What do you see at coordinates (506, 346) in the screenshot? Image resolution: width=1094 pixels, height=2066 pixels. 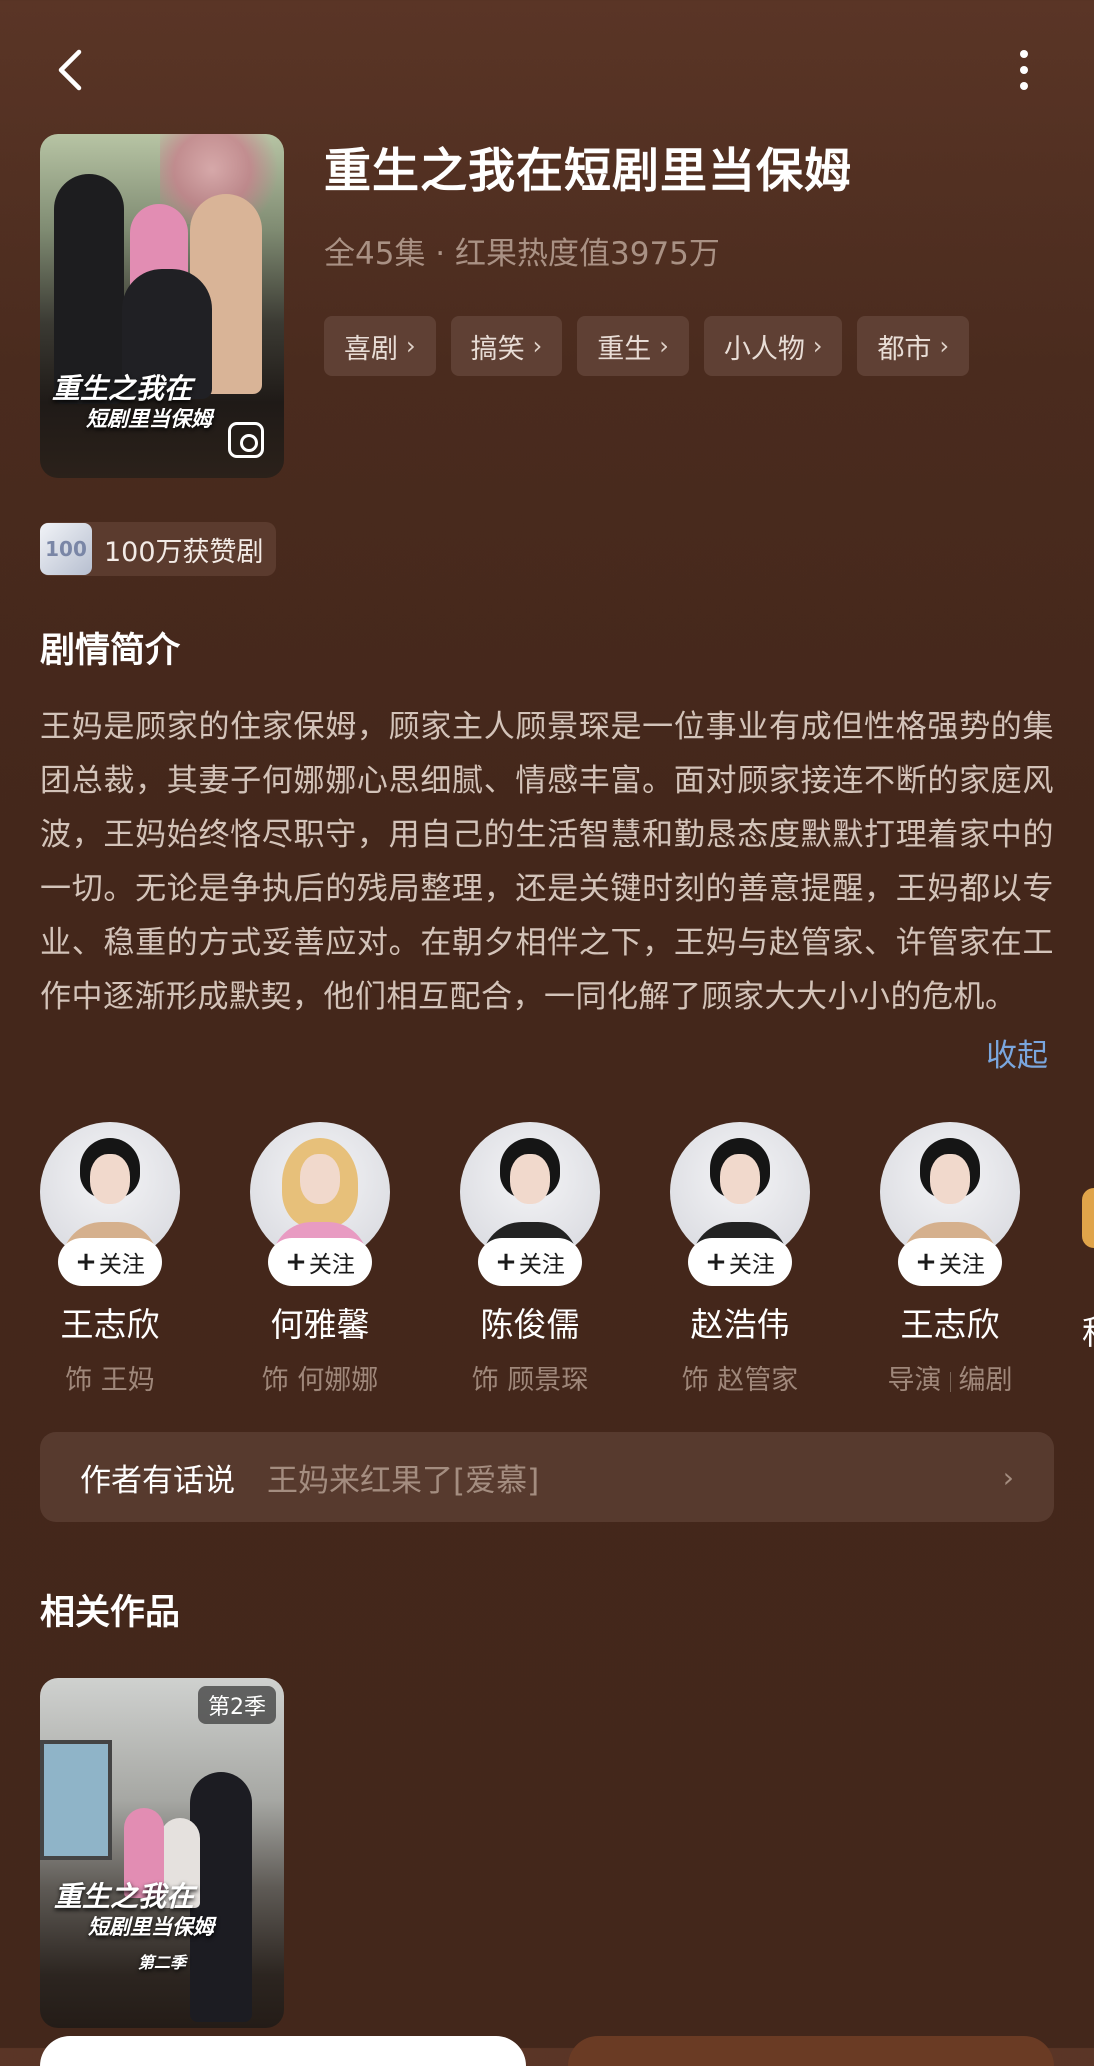 I see `tag-funny: 搞笑 ›` at bounding box center [506, 346].